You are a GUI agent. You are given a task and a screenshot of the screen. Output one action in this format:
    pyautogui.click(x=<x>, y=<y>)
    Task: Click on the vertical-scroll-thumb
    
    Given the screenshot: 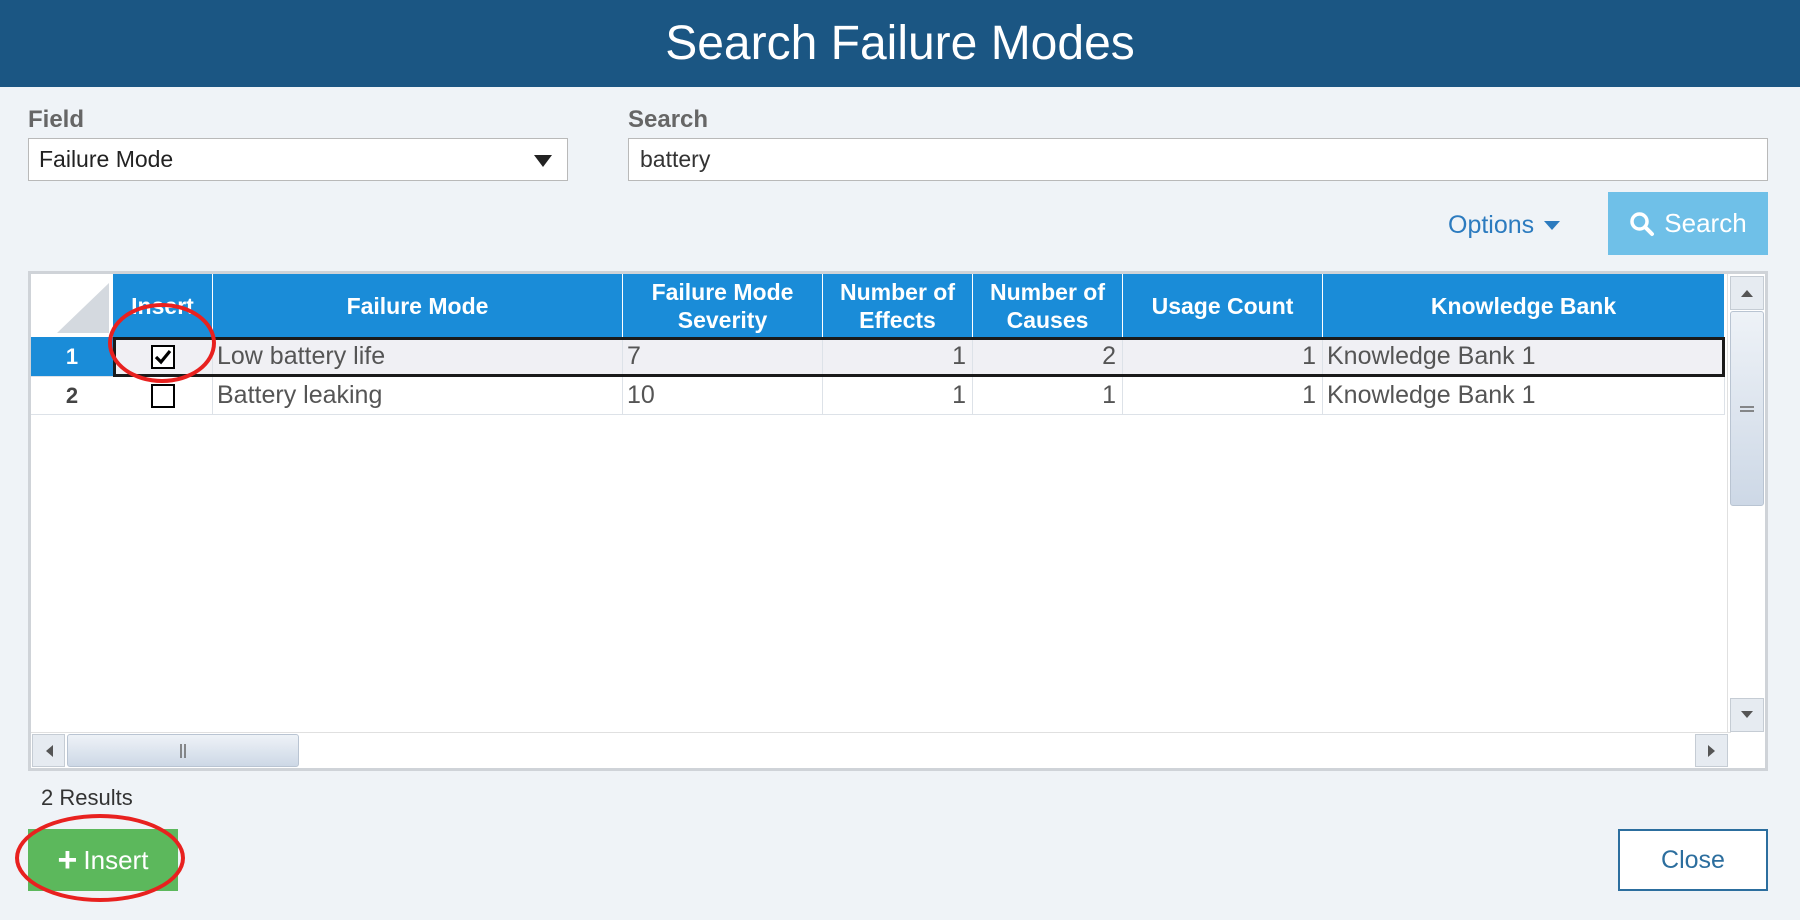 What is the action you would take?
    pyautogui.click(x=1747, y=408)
    